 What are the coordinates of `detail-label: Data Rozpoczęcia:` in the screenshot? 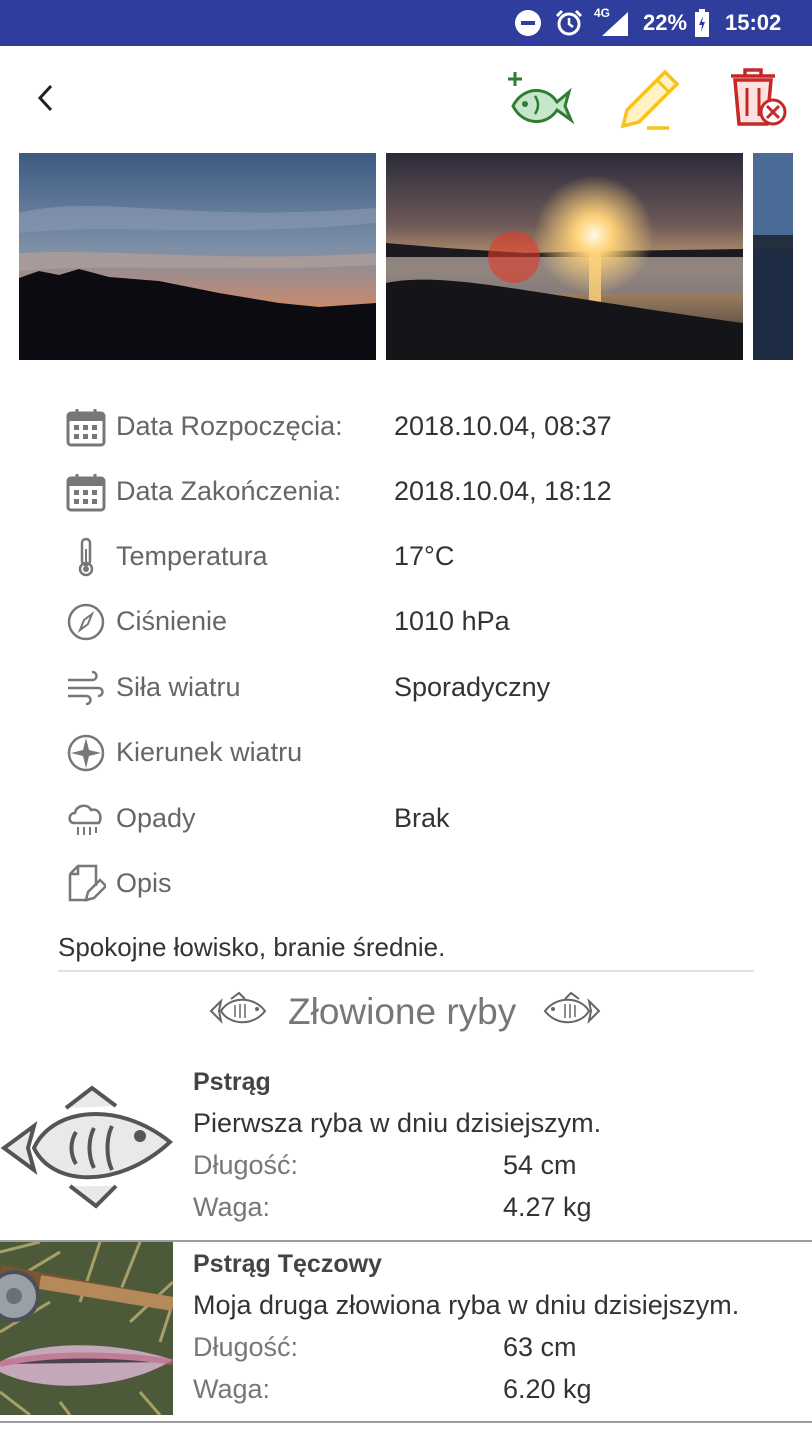 It's located at (229, 426).